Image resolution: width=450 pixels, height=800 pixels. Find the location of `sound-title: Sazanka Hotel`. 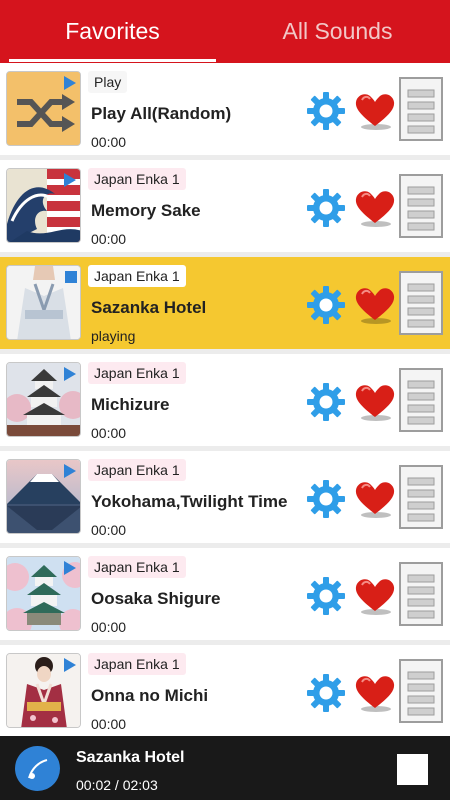

sound-title: Sazanka Hotel is located at coordinates (149, 307).